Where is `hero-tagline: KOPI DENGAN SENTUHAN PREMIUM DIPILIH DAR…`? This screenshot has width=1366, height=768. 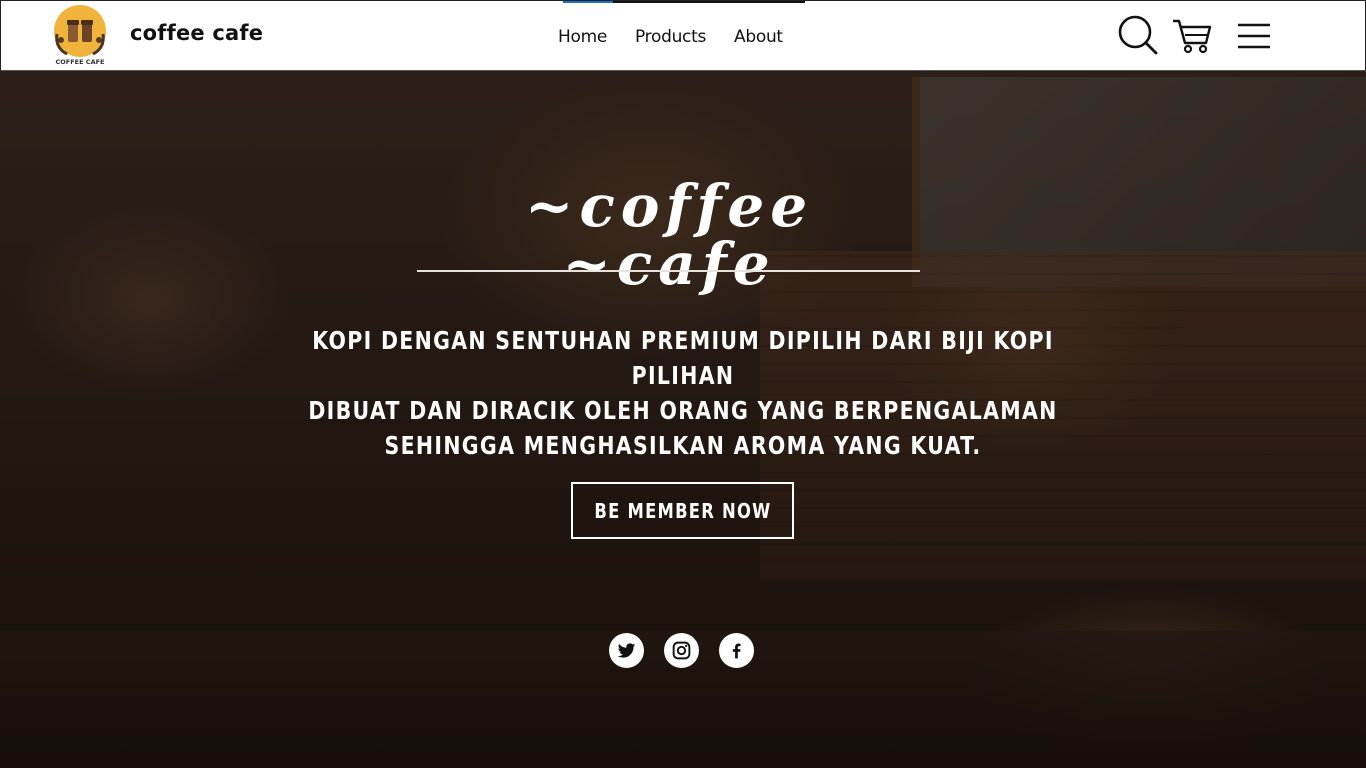
hero-tagline: KOPI DENGAN SENTUHAN PREMIUM DIPILIH DAR… is located at coordinates (683, 393).